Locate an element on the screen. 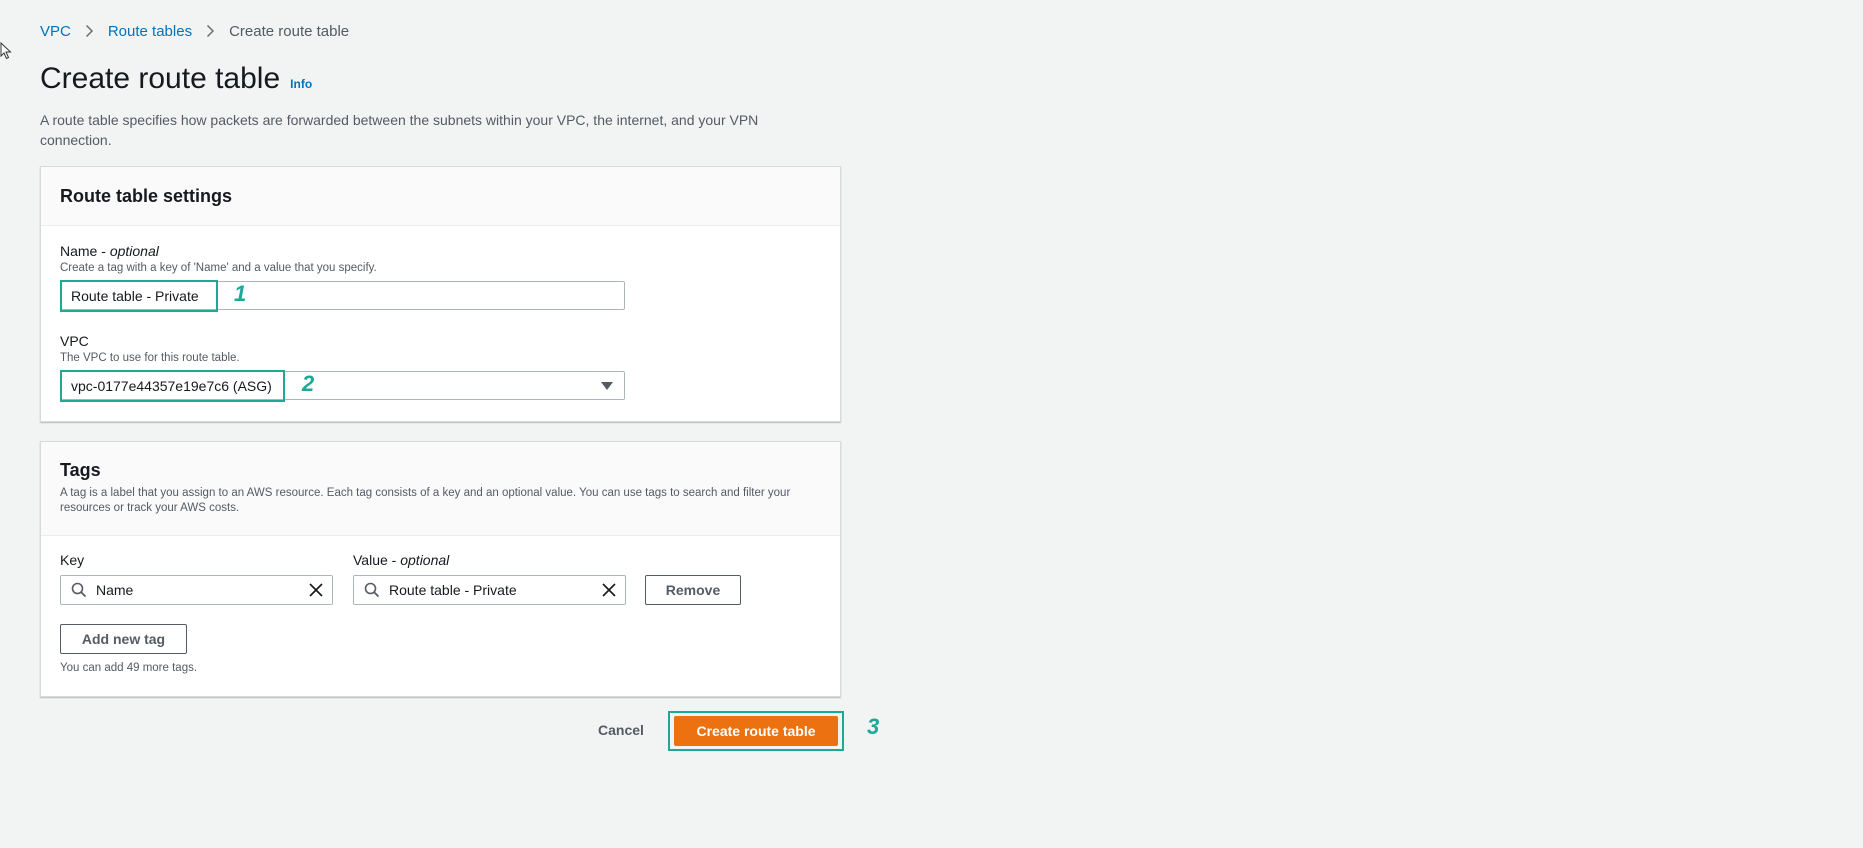 The image size is (1863, 848). tag-value-input: Route table - Private is located at coordinates (489, 590).